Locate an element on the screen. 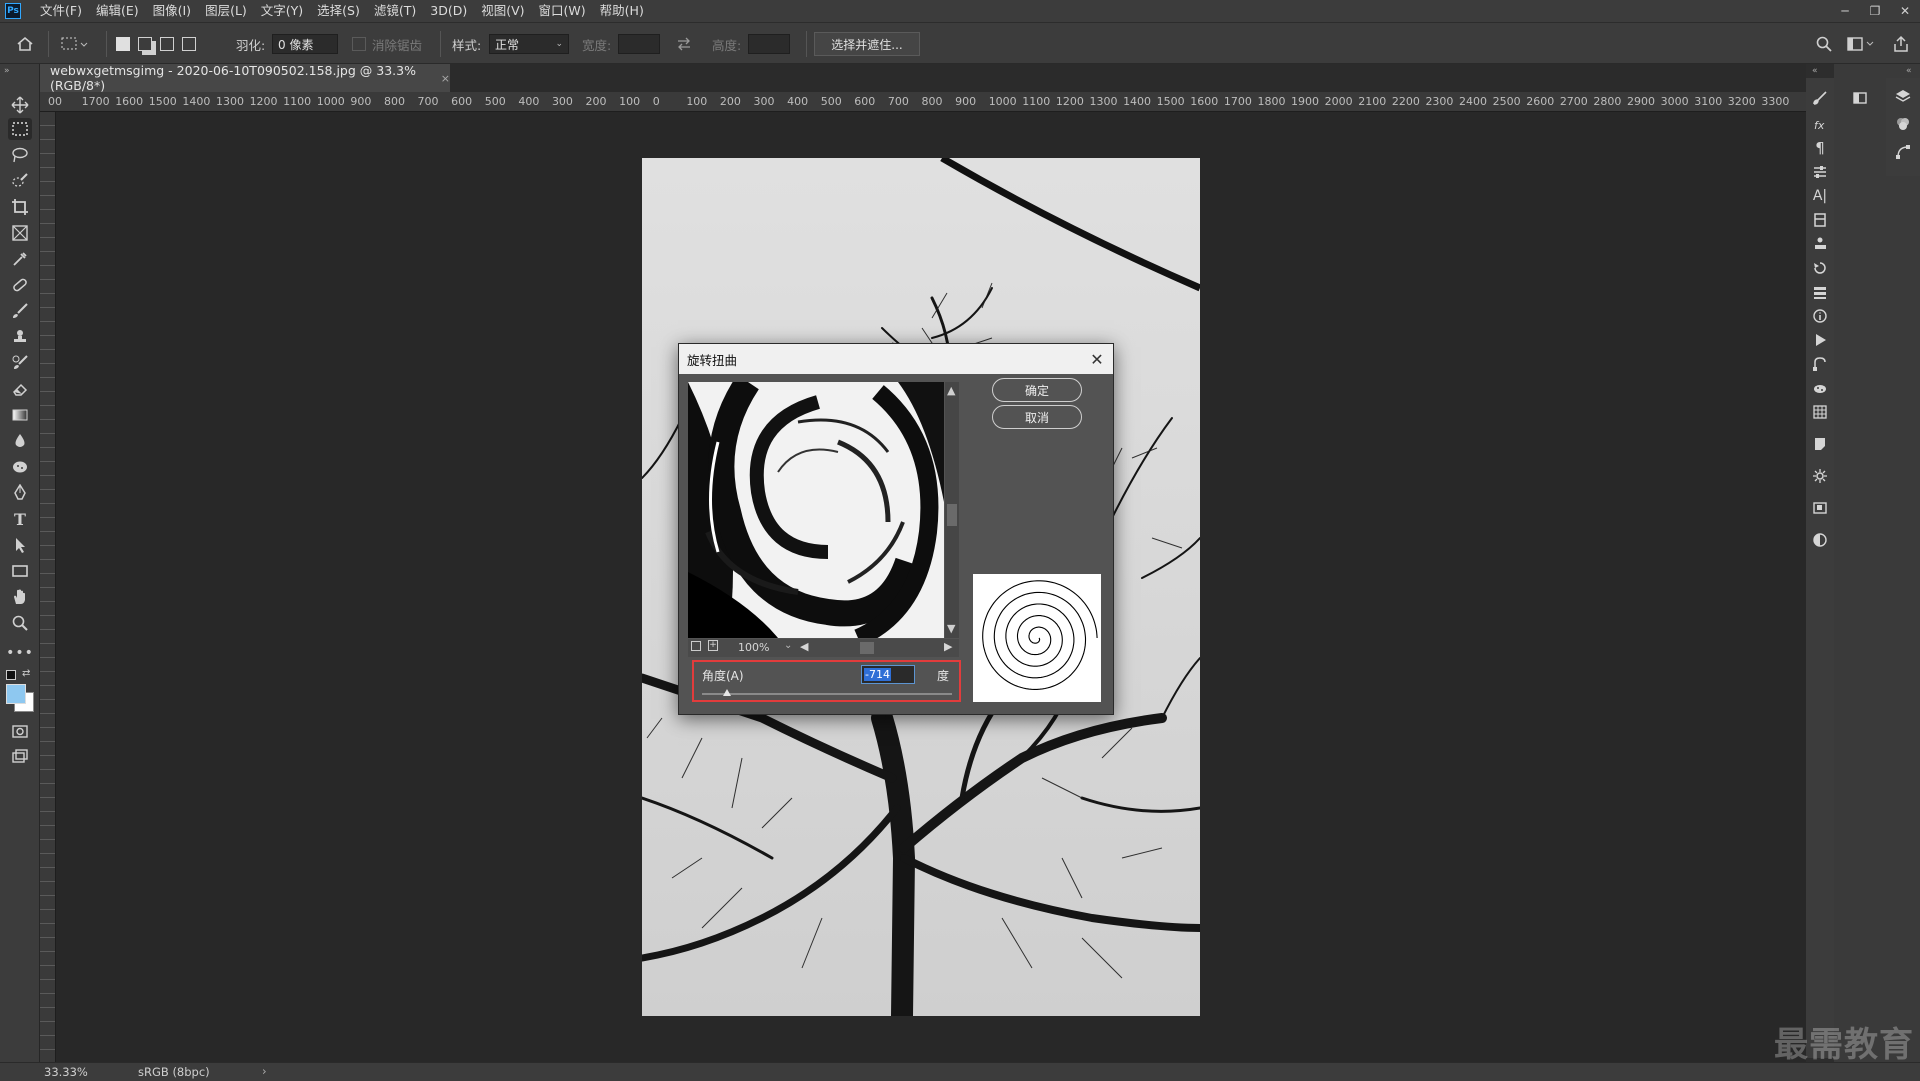  menu-layer: 图层(L) is located at coordinates (226, 11).